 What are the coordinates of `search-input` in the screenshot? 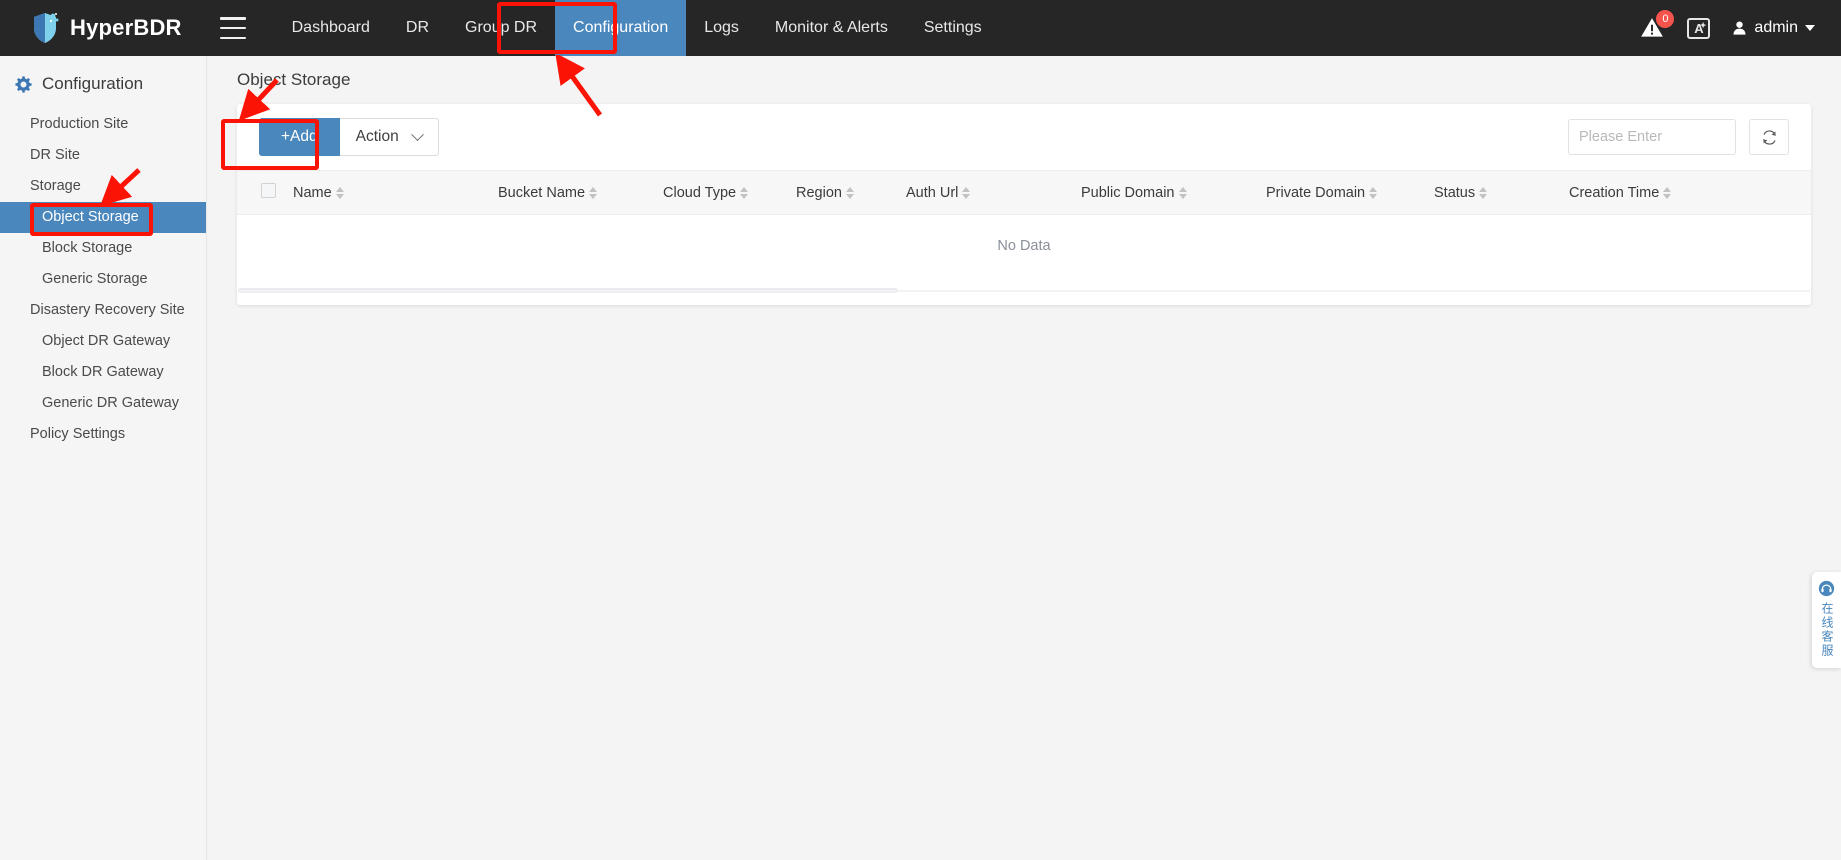 It's located at (1672, 137).